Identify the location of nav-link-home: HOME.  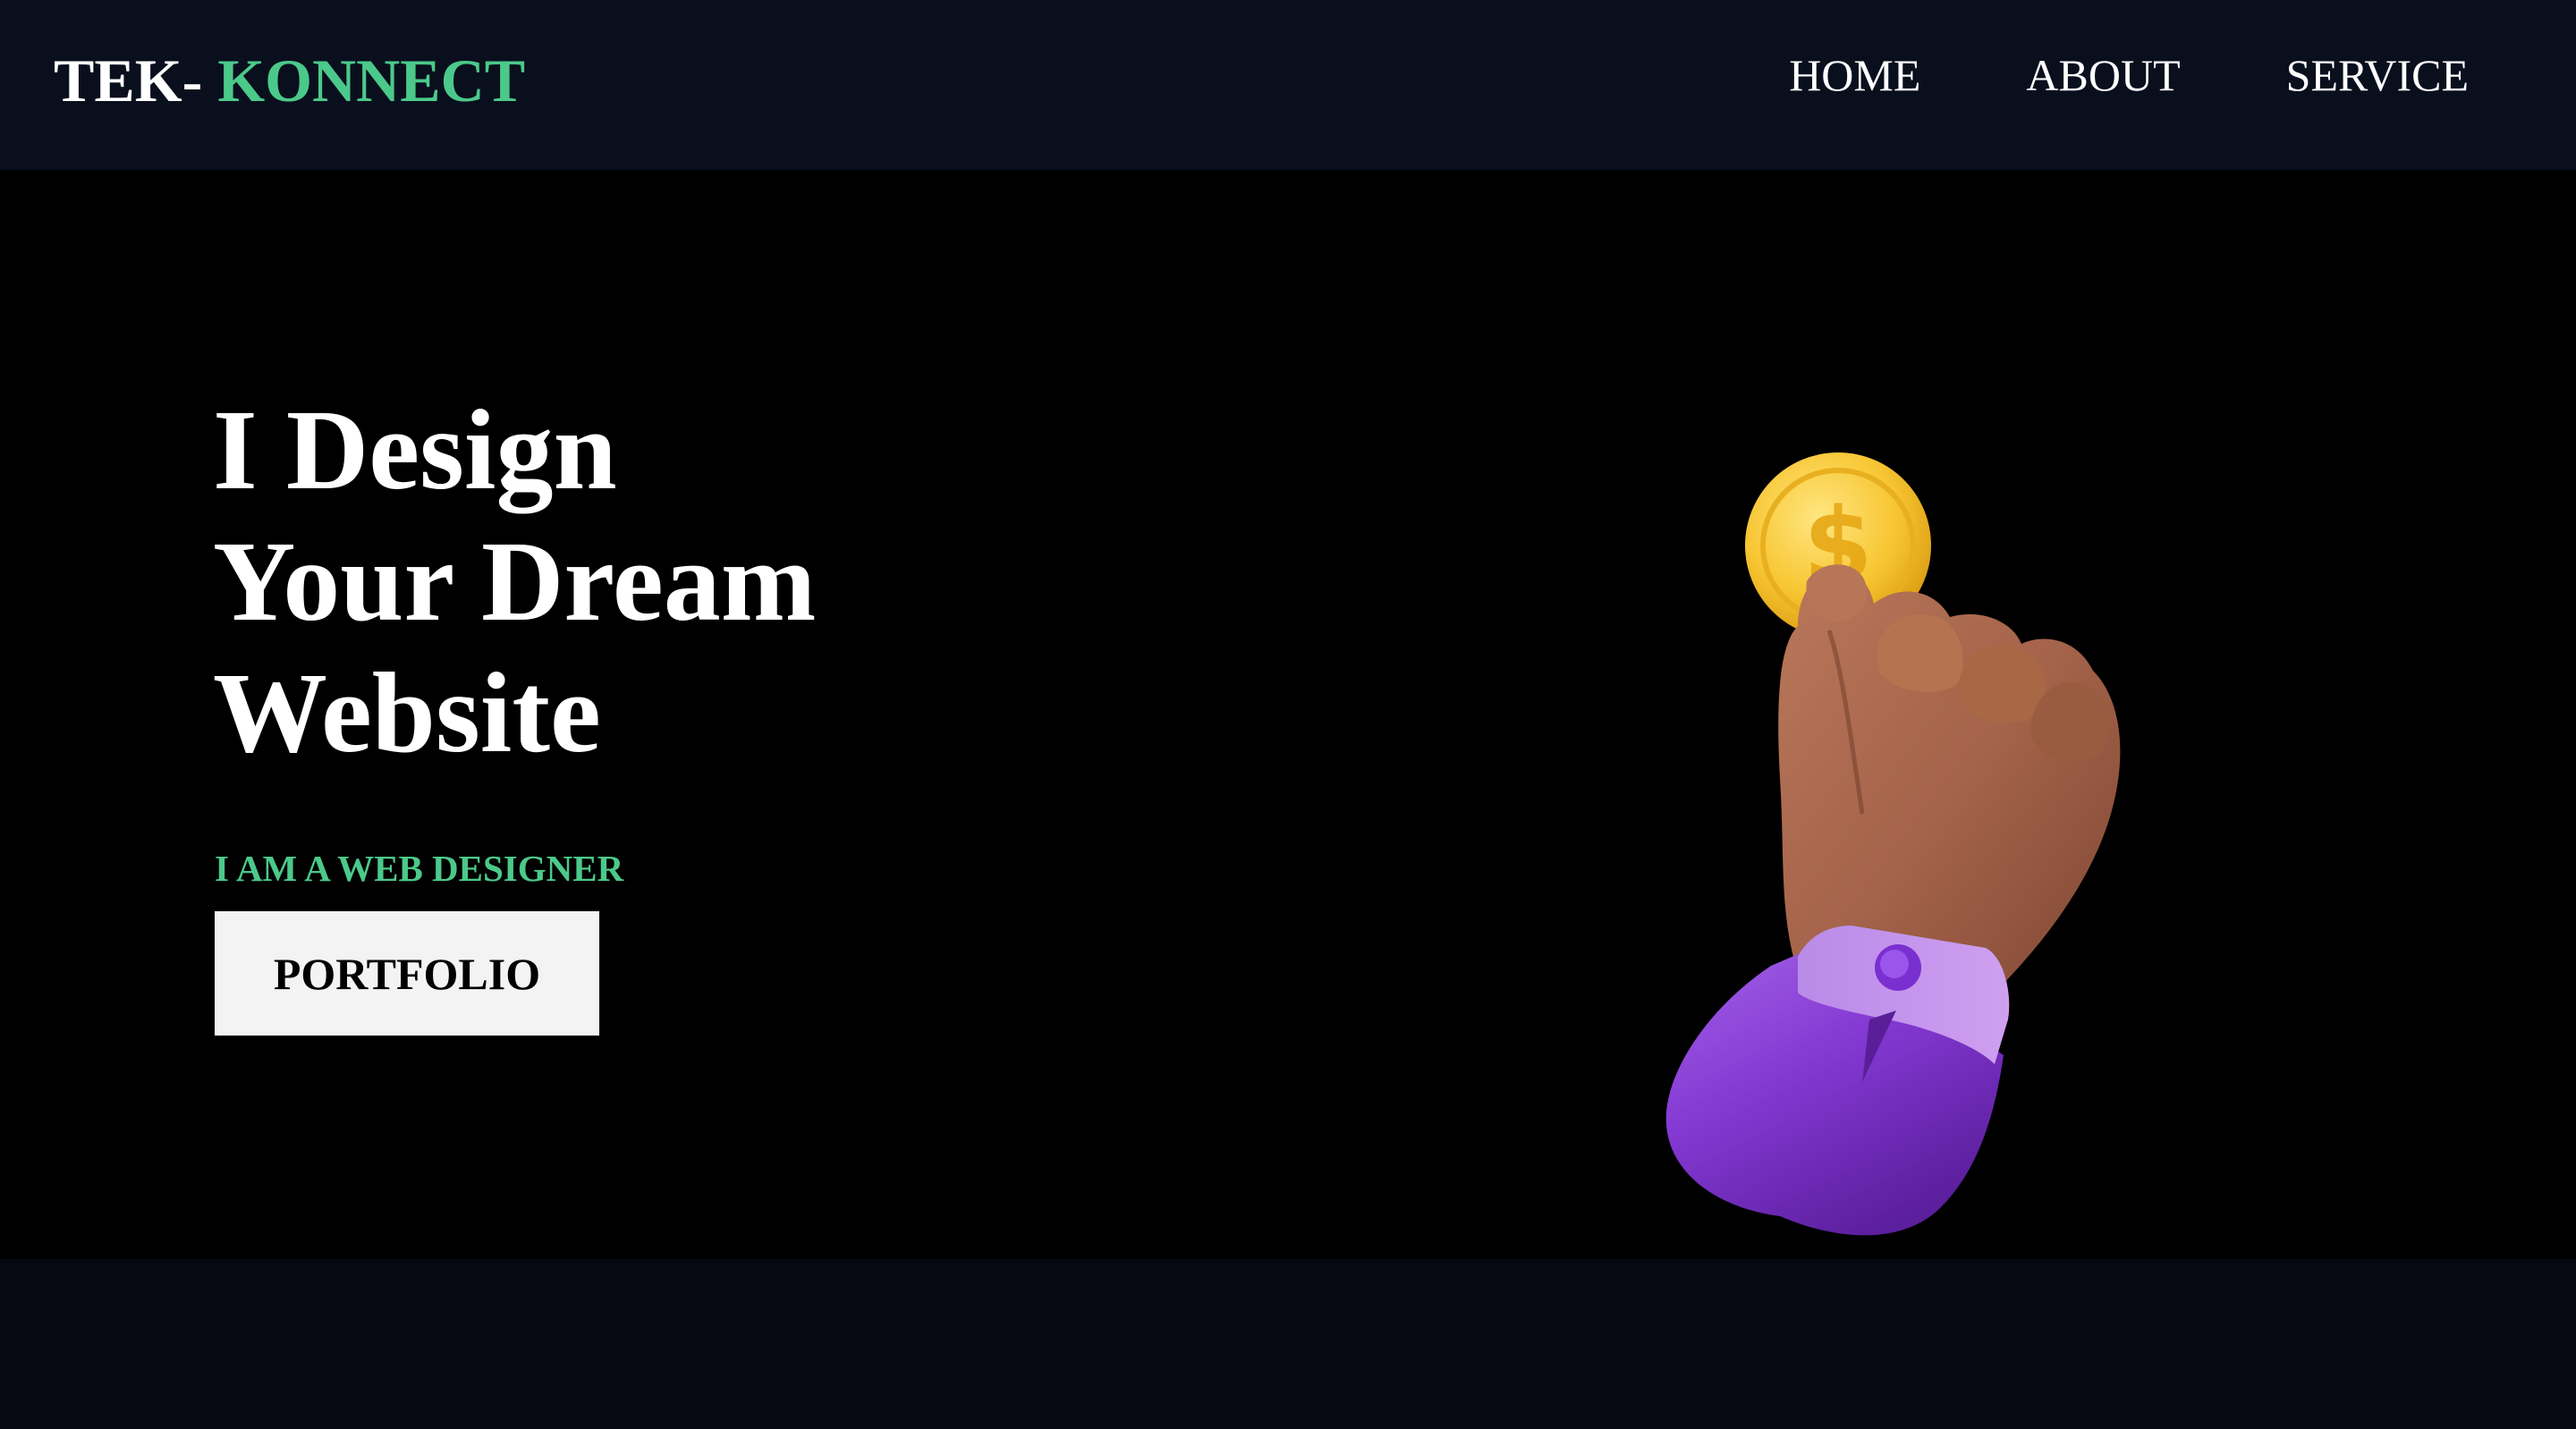
(1854, 75).